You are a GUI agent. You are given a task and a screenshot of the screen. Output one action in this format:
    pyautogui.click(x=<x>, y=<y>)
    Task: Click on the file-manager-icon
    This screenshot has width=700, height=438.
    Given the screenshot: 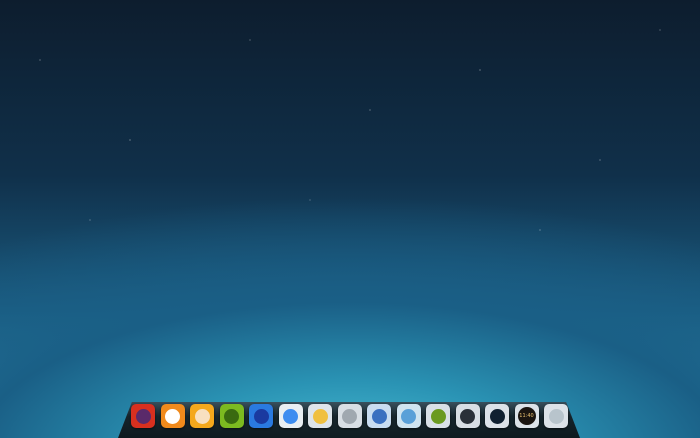 What is the action you would take?
    pyautogui.click(x=320, y=416)
    